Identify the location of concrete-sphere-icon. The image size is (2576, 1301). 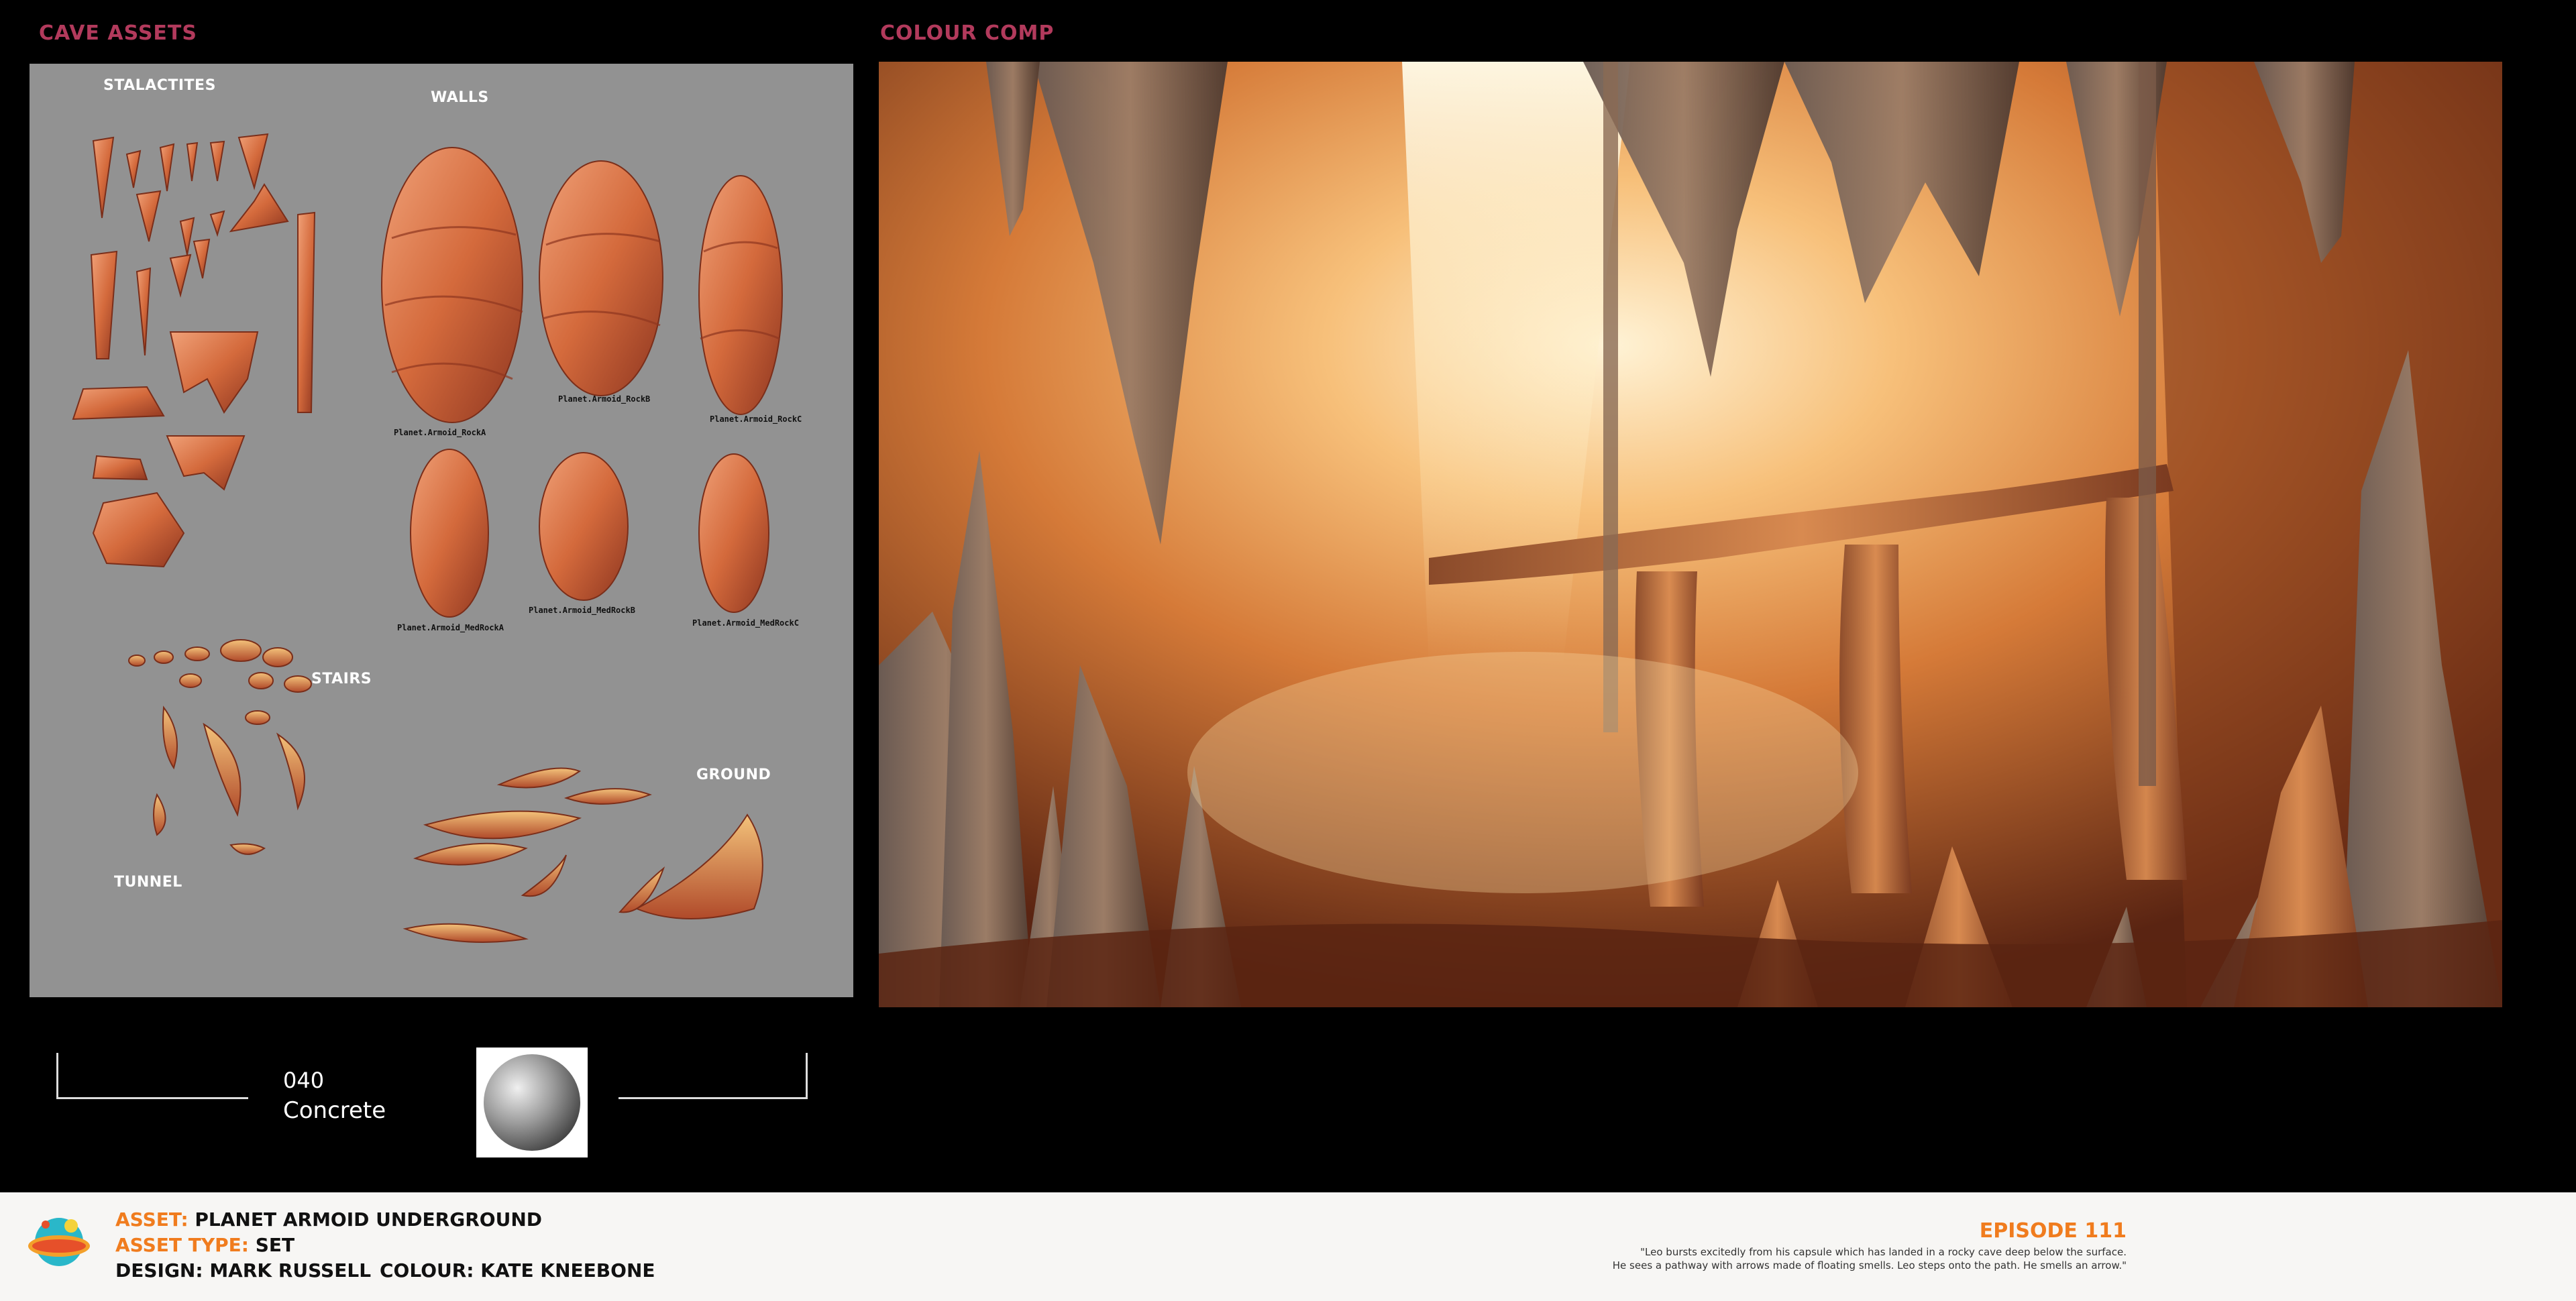
(532, 1102).